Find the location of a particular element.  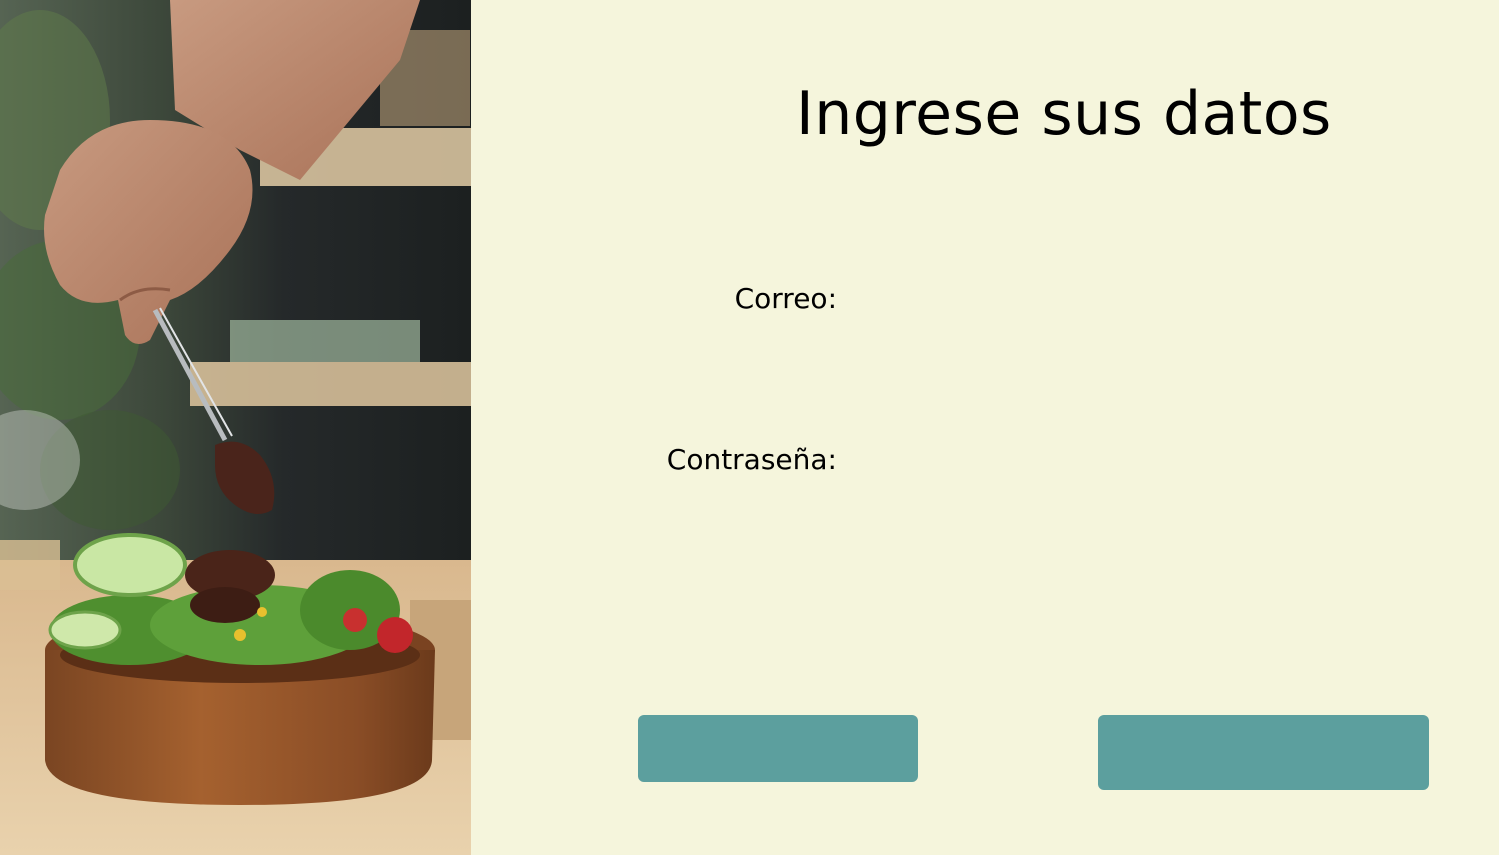

email-field is located at coordinates (1130, 300).